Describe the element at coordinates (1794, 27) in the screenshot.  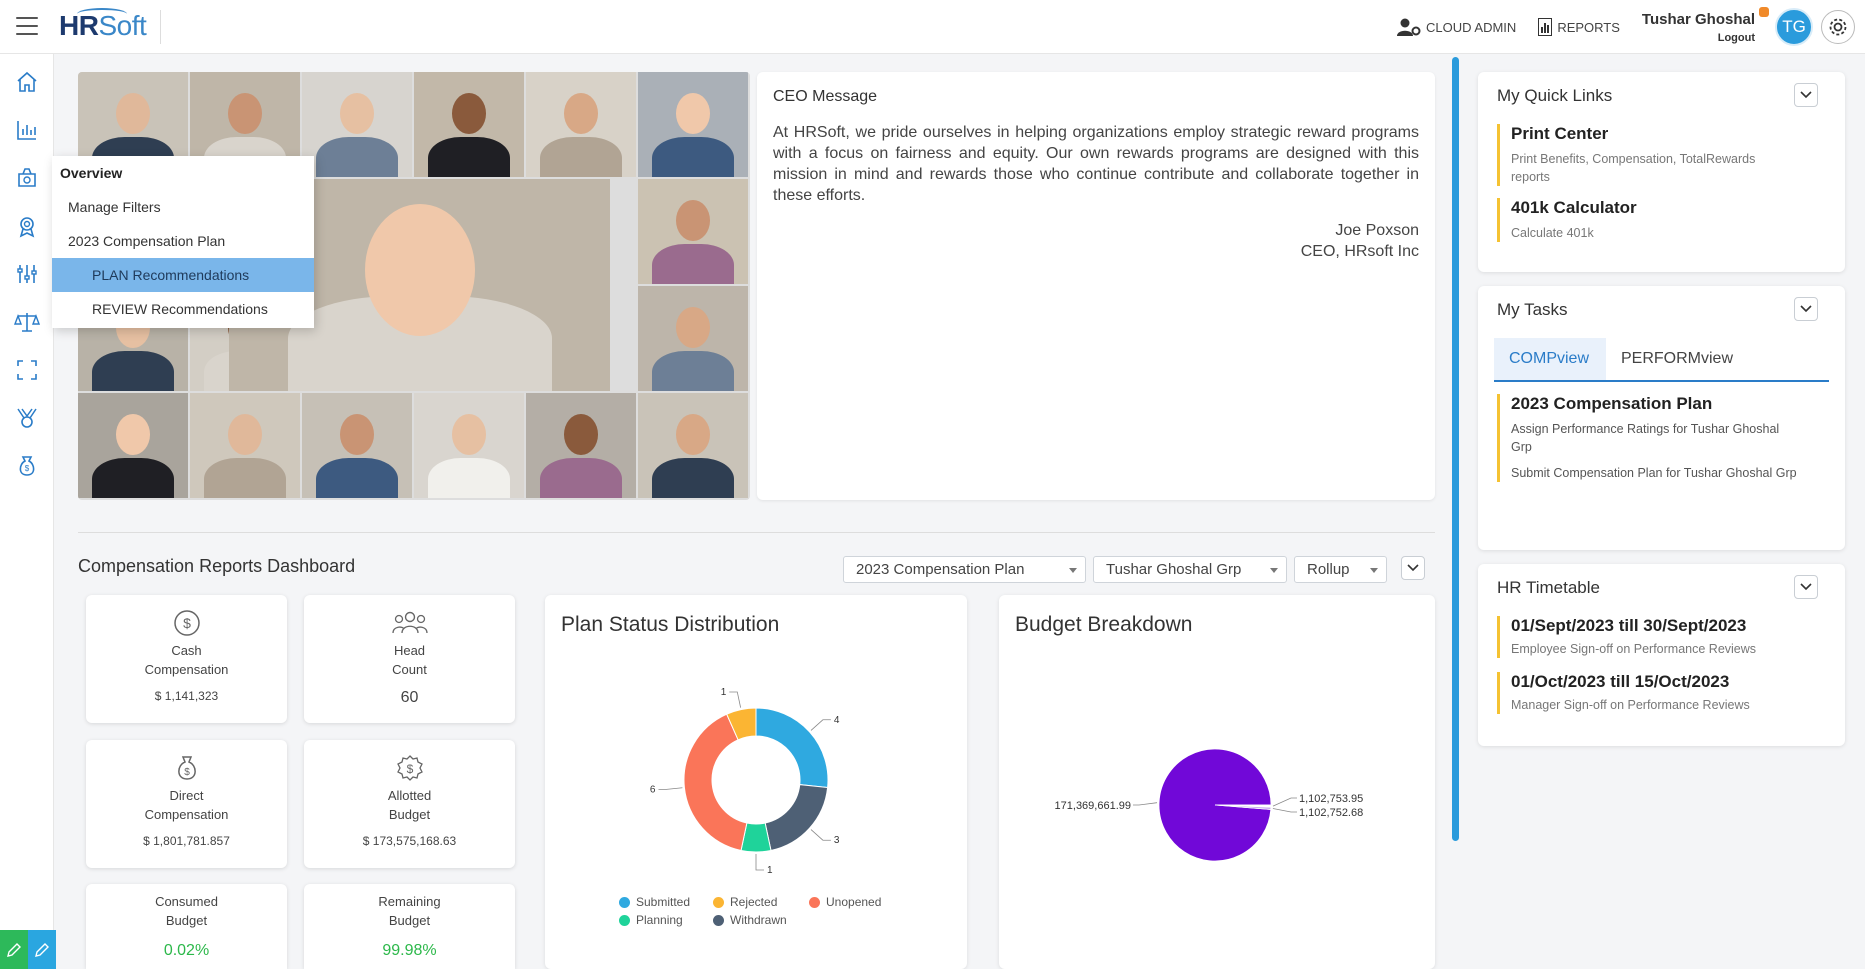
I see `avatar: TG` at that location.